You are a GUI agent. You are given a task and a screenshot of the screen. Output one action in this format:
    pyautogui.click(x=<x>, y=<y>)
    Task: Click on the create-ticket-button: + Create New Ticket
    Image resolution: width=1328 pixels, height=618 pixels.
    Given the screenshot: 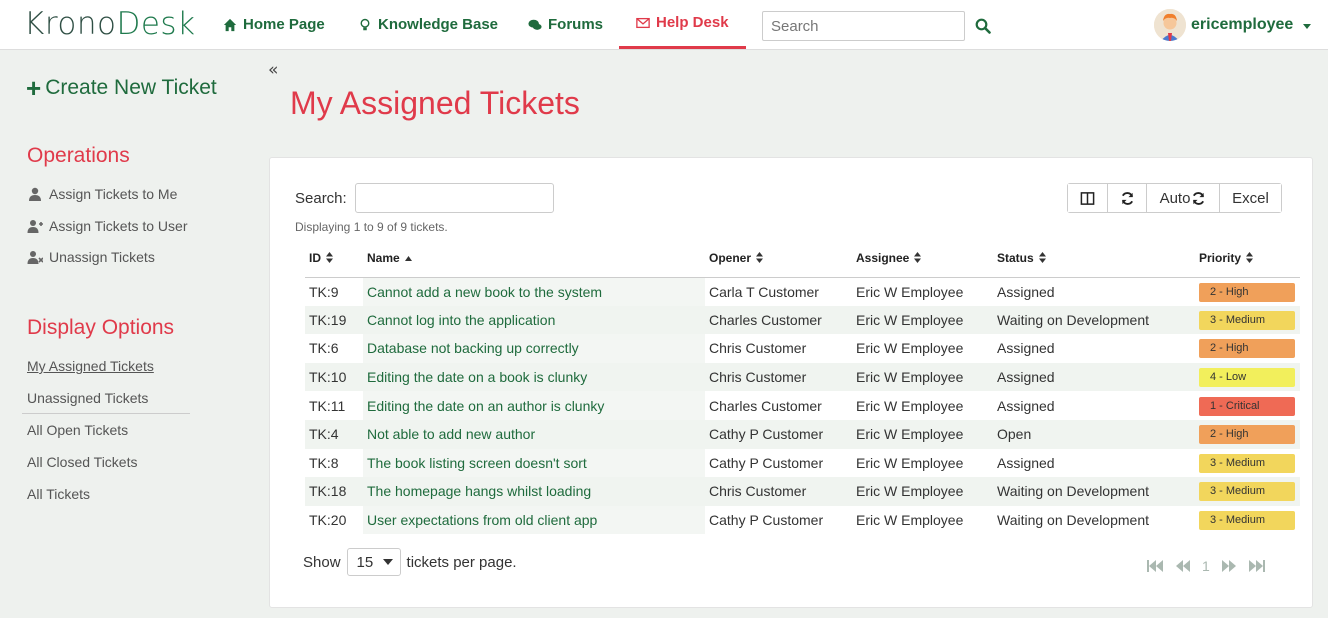 What is the action you would take?
    pyautogui.click(x=121, y=88)
    